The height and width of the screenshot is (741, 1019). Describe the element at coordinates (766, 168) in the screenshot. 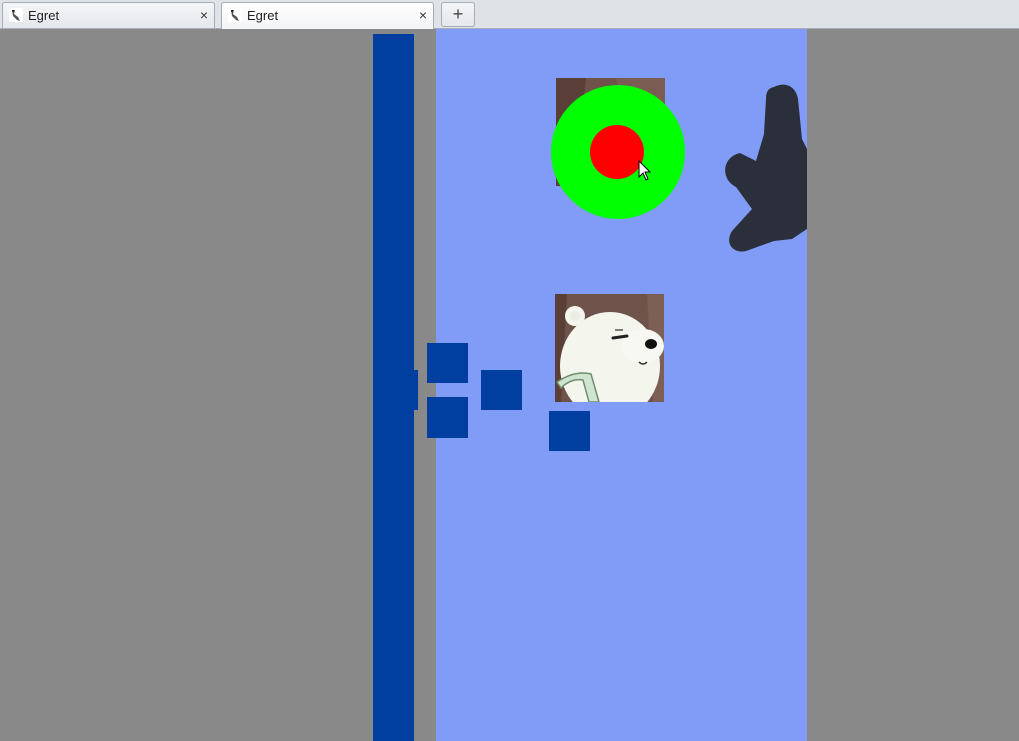

I see `hand-silhouette` at that location.